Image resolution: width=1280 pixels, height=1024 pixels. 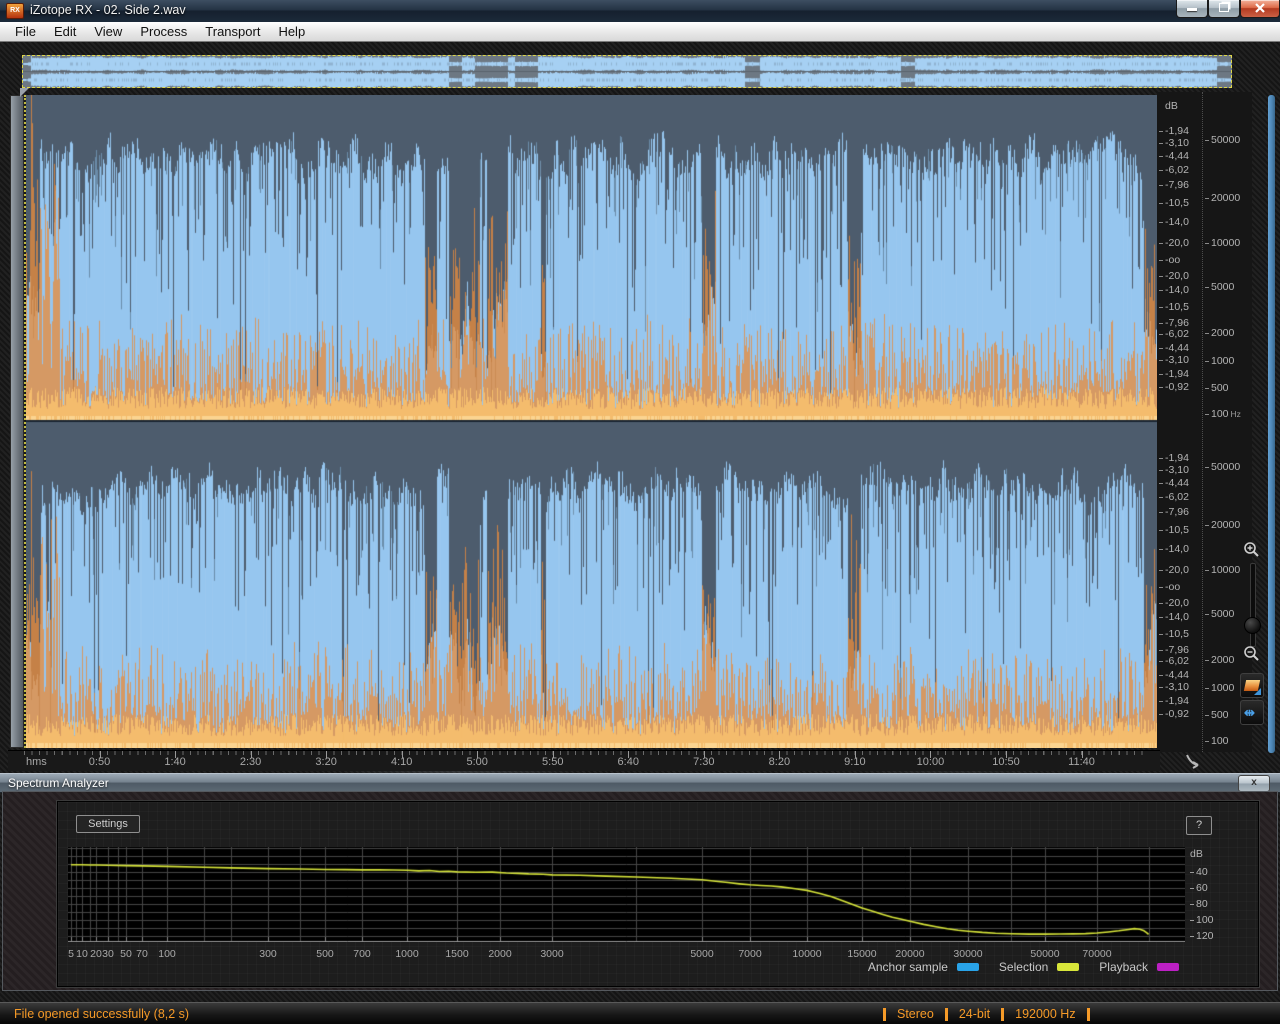 I want to click on spectrum-analyzer-titlebar: Spectrum Analyzer, so click(x=640, y=783).